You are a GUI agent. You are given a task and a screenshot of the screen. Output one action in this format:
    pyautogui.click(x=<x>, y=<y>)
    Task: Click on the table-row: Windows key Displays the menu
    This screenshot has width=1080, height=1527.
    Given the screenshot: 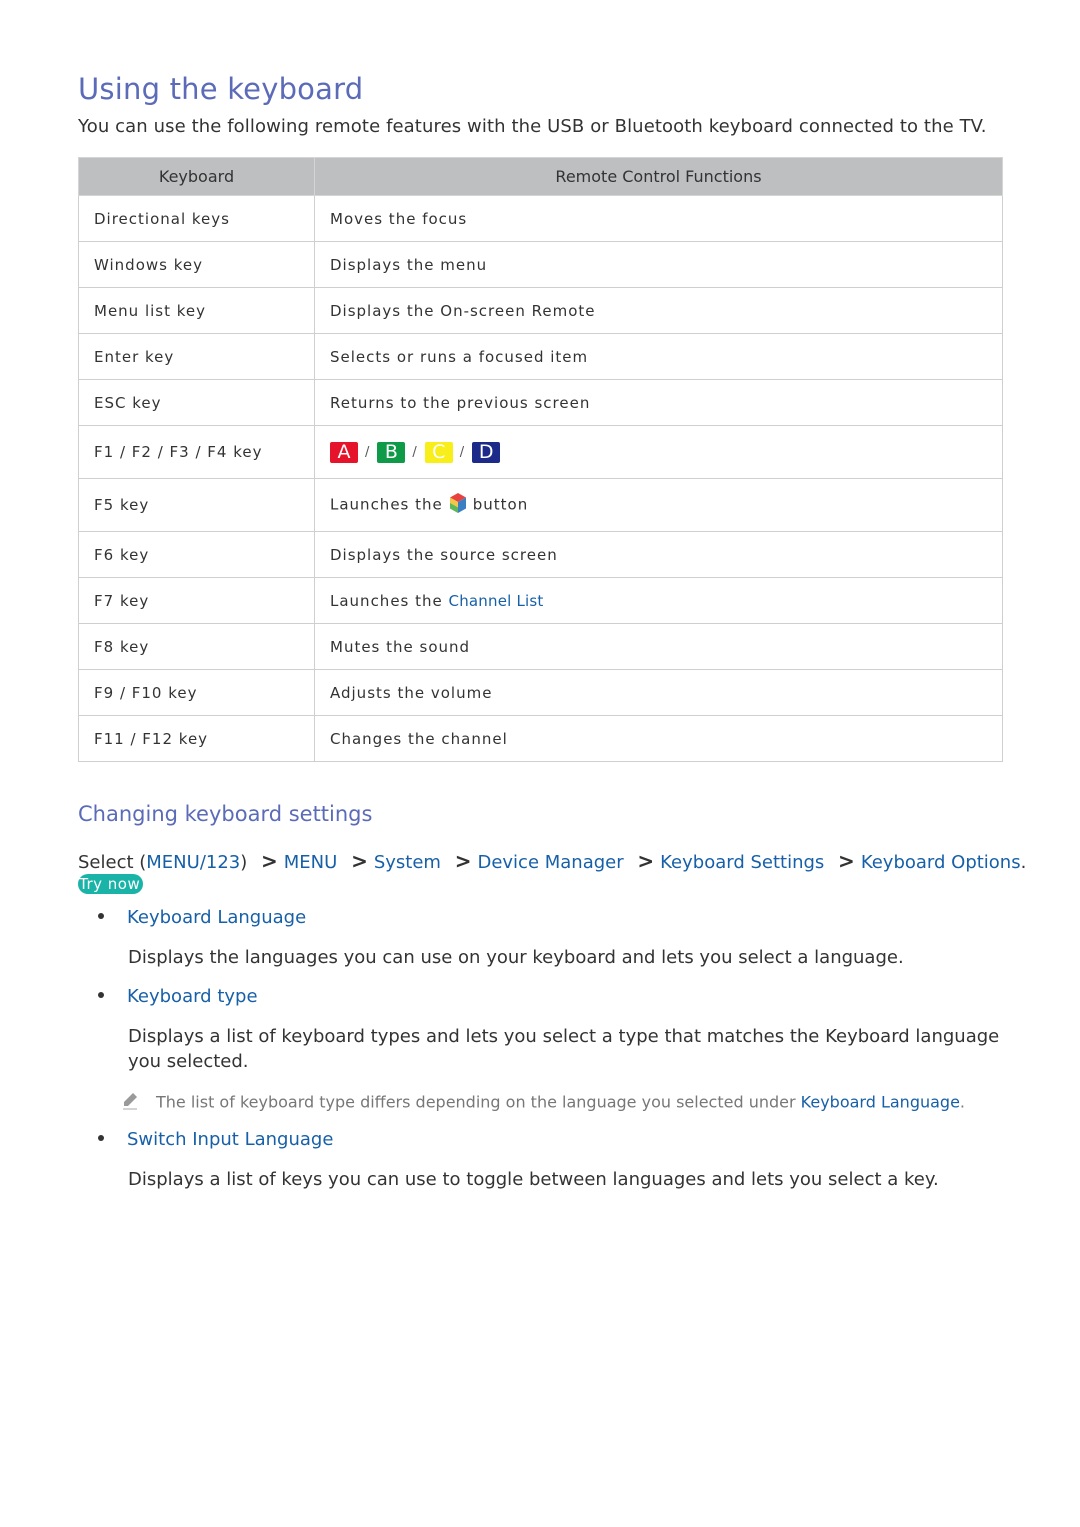 What is the action you would take?
    pyautogui.click(x=540, y=264)
    